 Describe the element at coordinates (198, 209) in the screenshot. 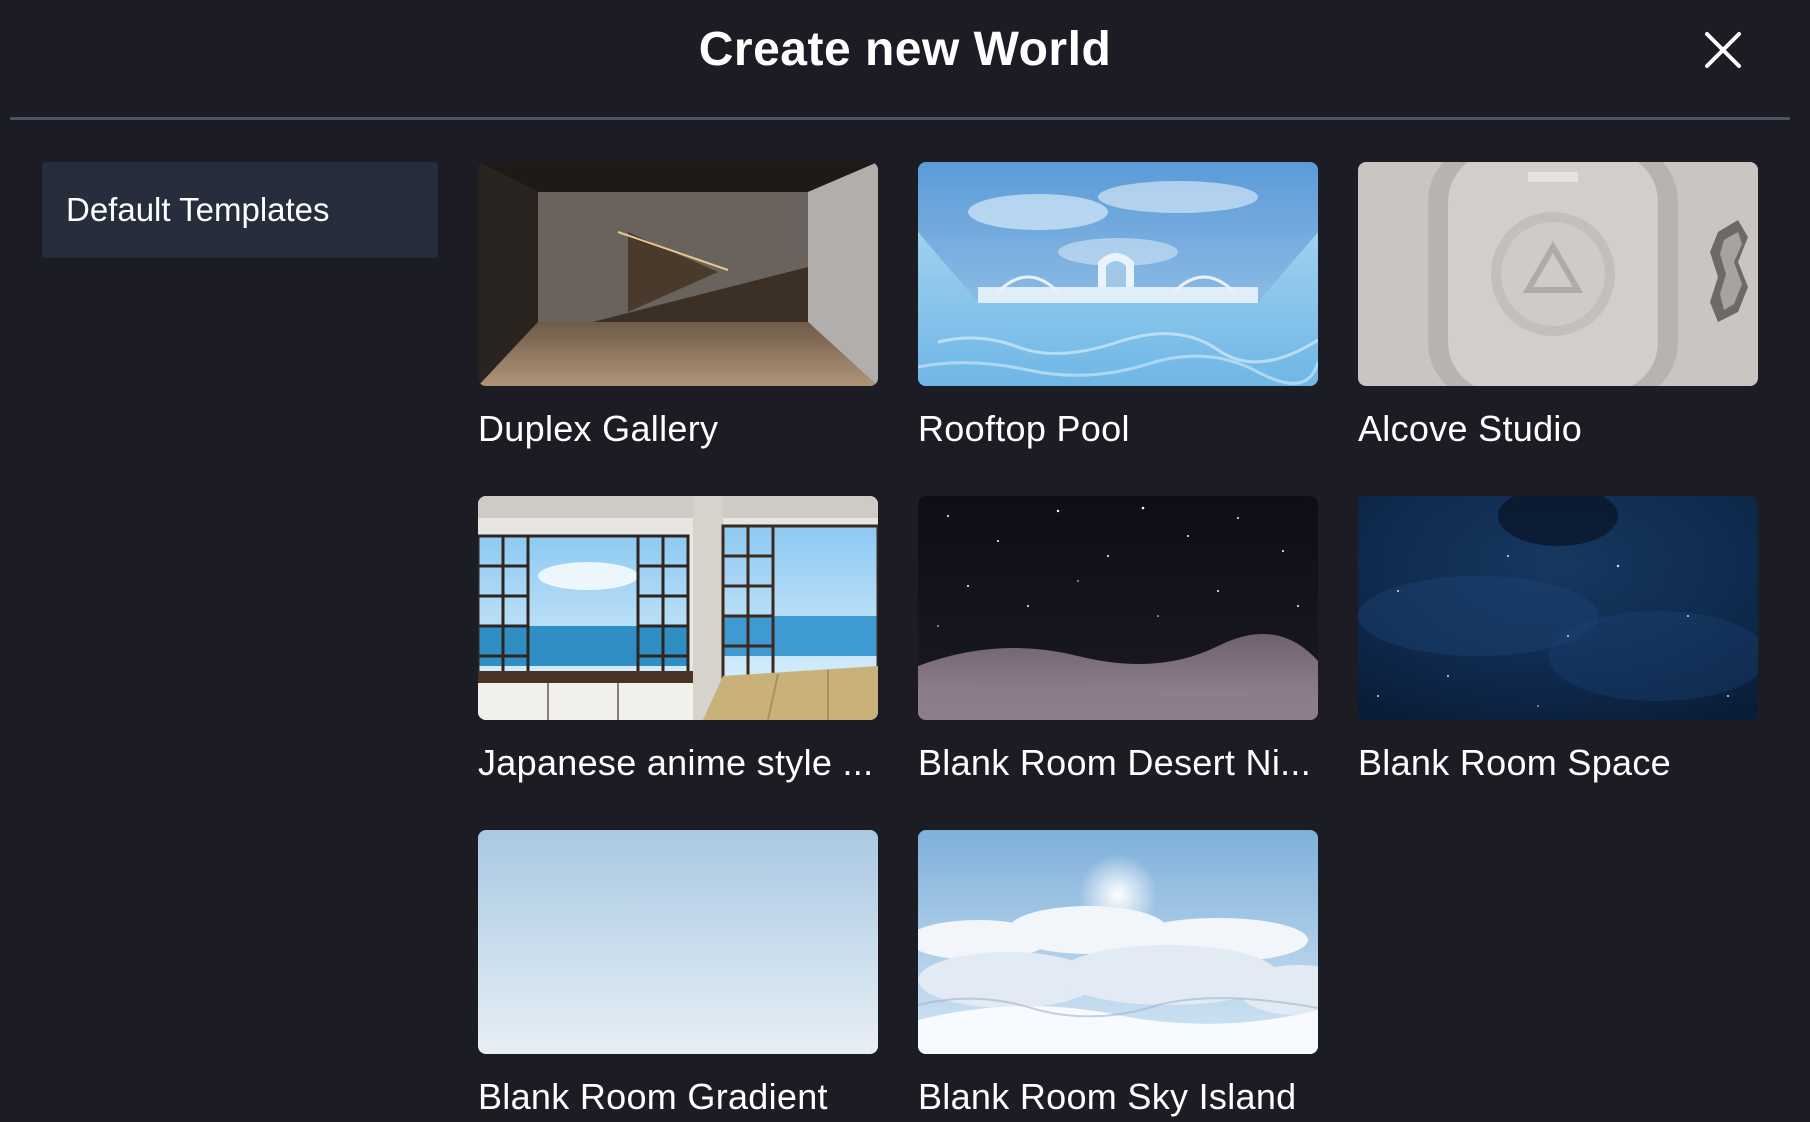

I see `sidebar-item-label: Default Templates` at that location.